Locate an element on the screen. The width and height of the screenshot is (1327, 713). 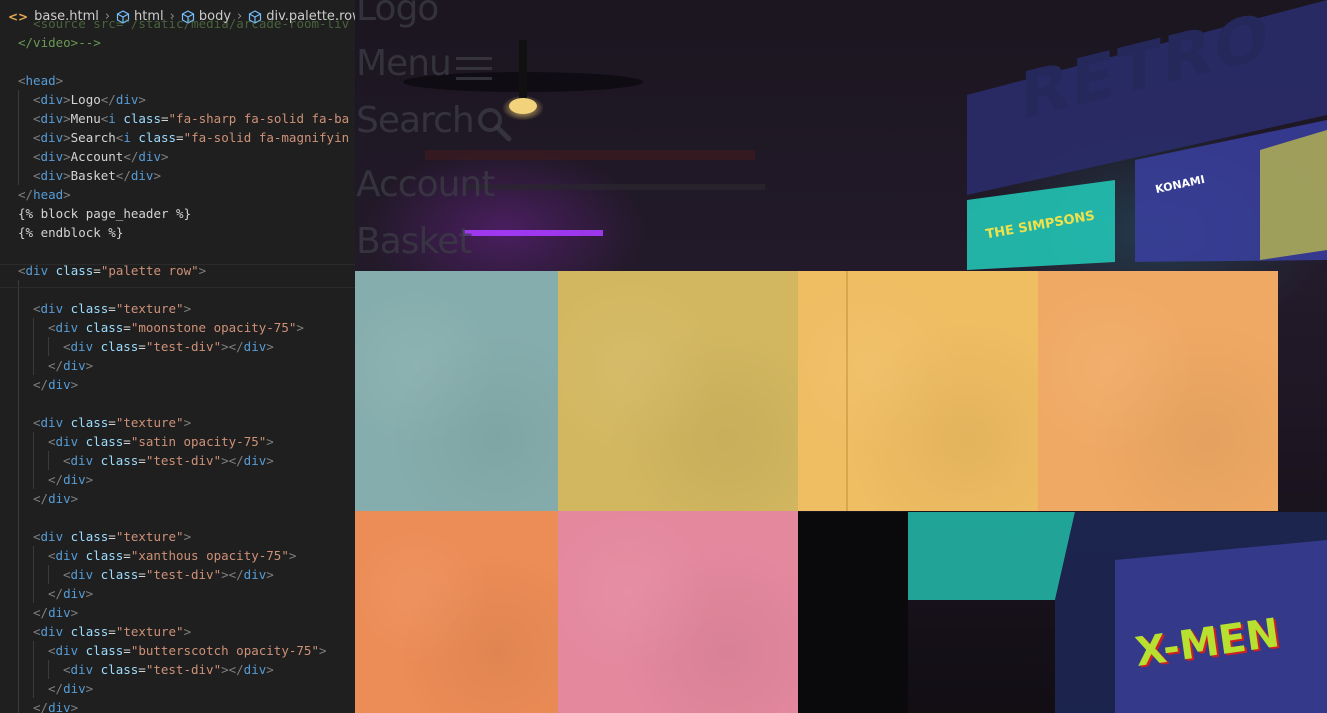
nav-logo: Logo is located at coordinates (397, 14).